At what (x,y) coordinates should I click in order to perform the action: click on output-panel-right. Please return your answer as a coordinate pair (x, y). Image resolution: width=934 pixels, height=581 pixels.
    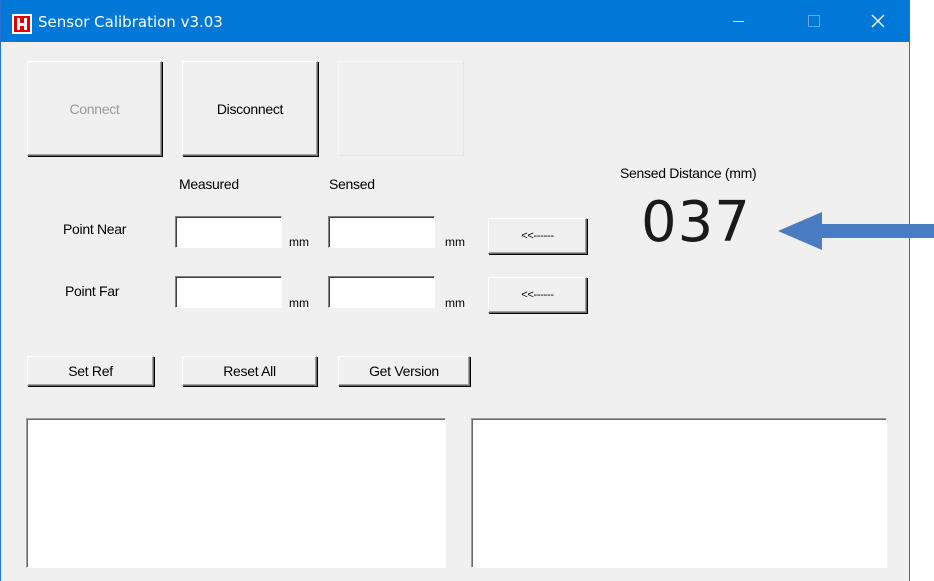
    Looking at the image, I should click on (679, 493).